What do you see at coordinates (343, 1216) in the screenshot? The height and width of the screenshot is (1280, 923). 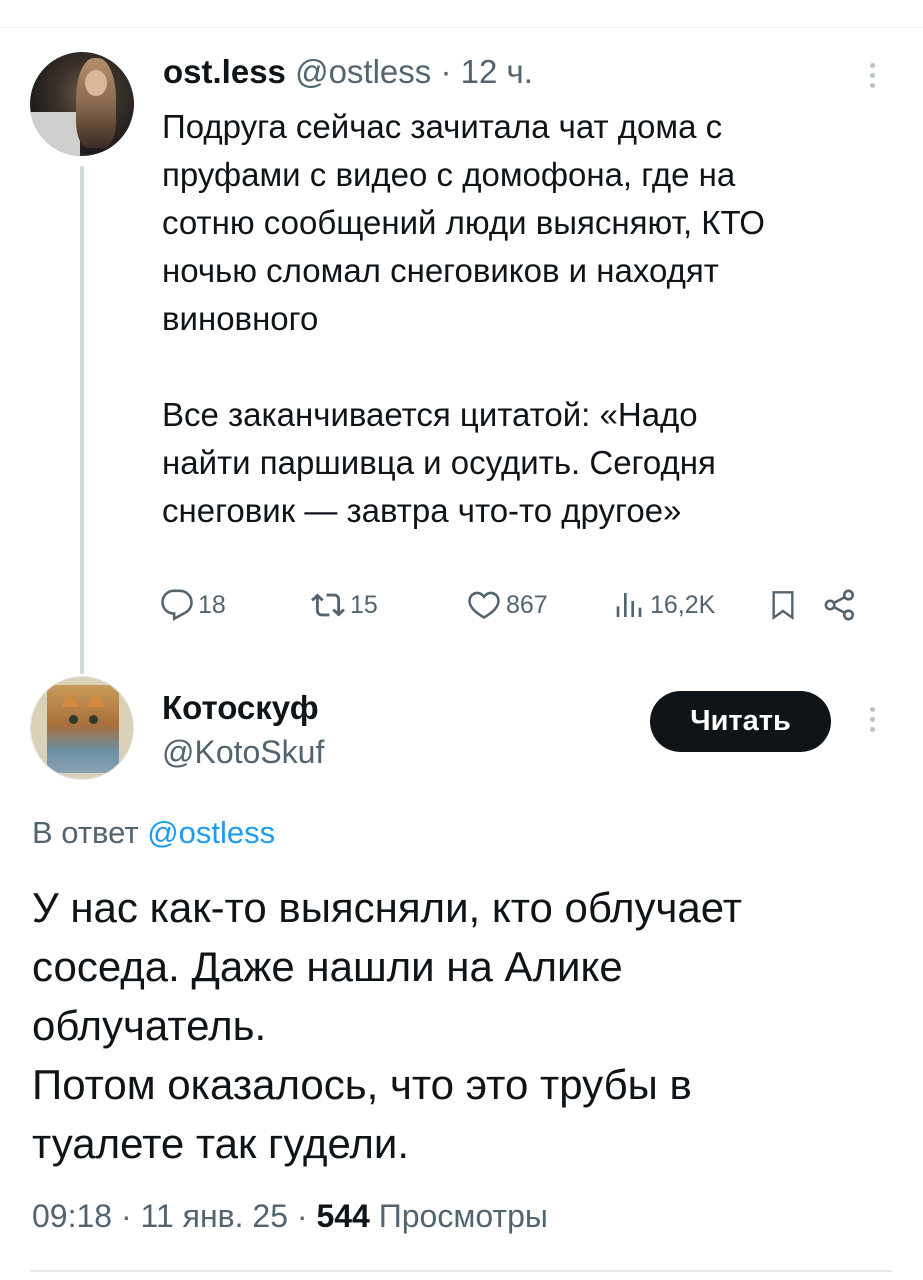 I see `reply-views-count: 544` at bounding box center [343, 1216].